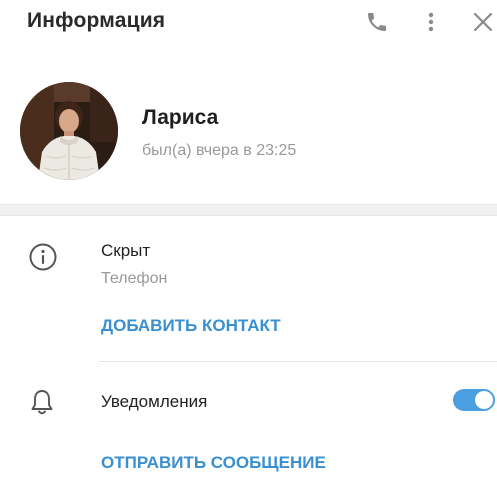 This screenshot has height=492, width=497. What do you see at coordinates (126, 250) in the screenshot?
I see `phone-value: Скрыт` at bounding box center [126, 250].